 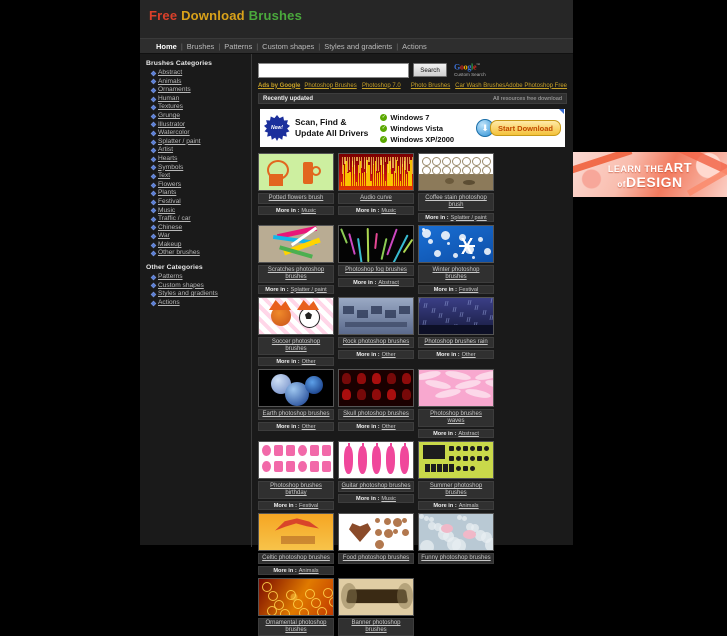 I want to click on brush-card: Audio curve More in : Music, so click(x=376, y=187).